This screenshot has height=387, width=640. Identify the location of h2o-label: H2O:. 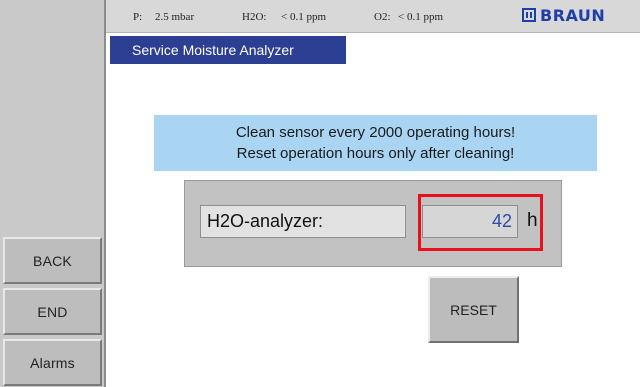
(254, 17).